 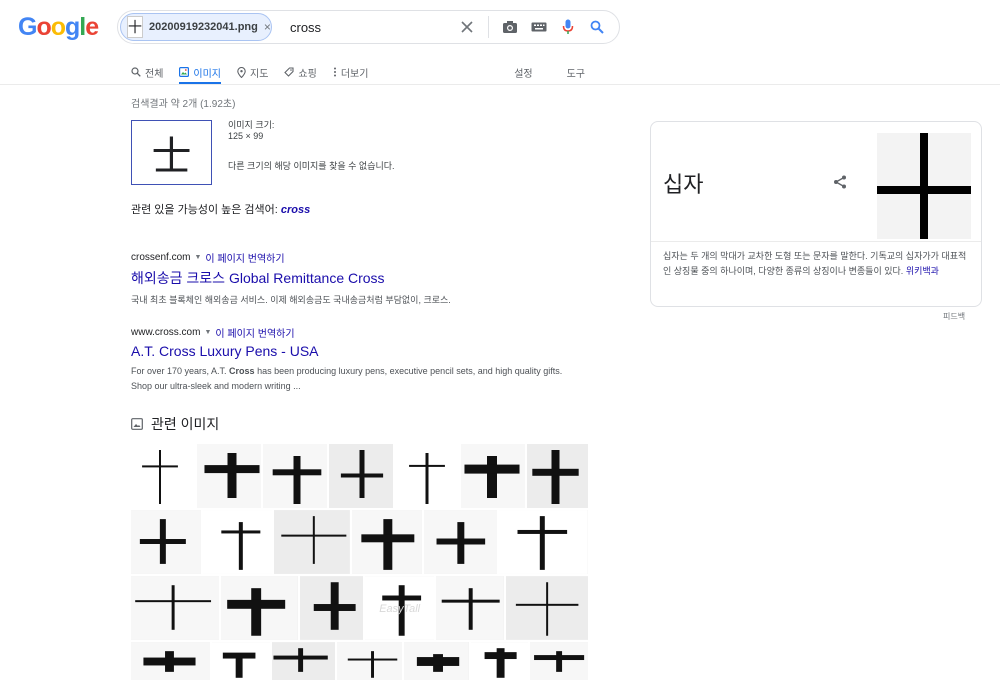 I want to click on tab-all: 전체, so click(x=147, y=72).